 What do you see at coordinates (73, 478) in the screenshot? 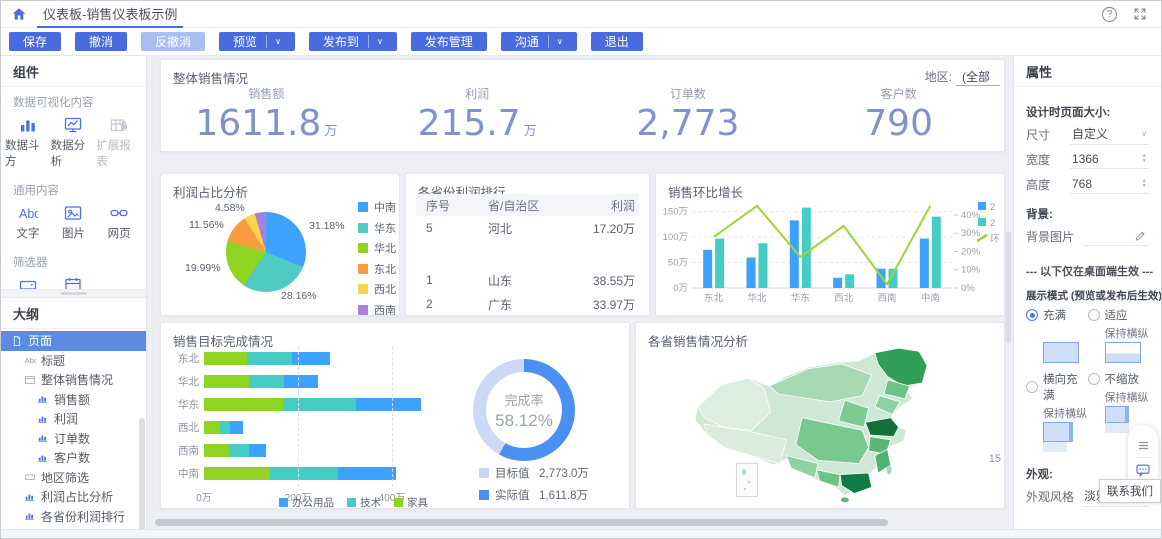
I see `outline-item: 地区筛选` at bounding box center [73, 478].